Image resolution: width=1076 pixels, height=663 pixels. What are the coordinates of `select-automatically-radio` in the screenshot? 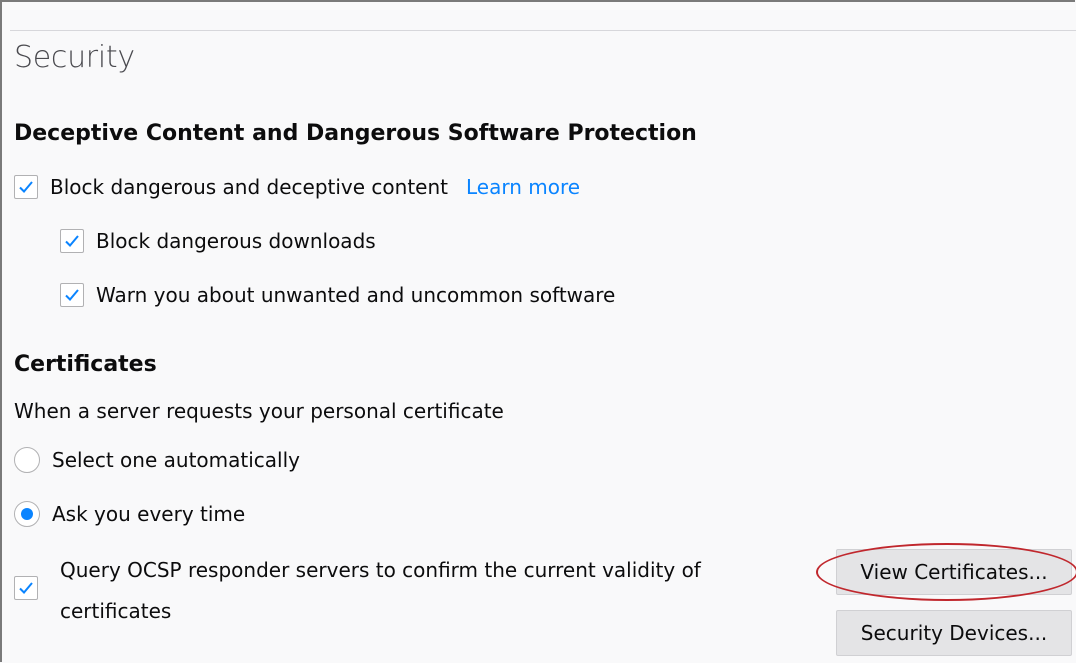 It's located at (27, 460).